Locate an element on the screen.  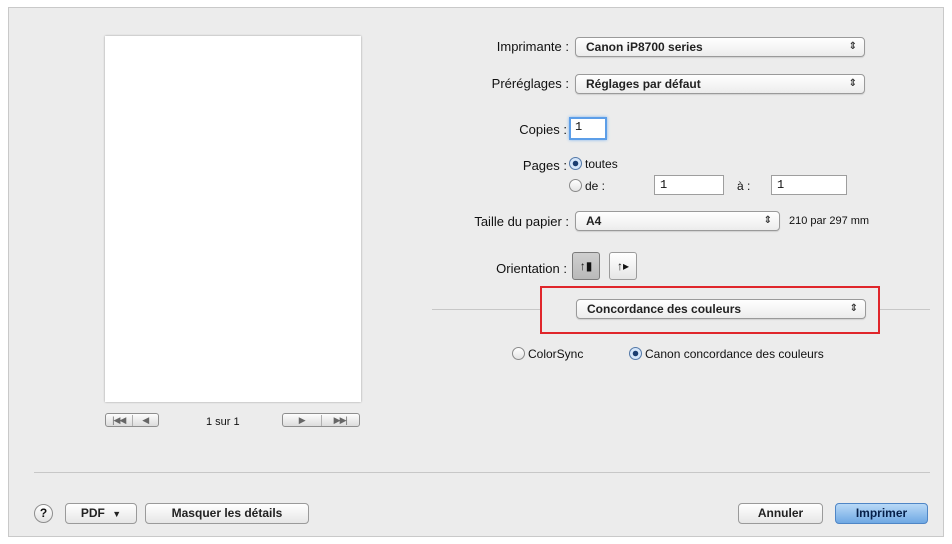
colorsync-radio is located at coordinates (518, 353).